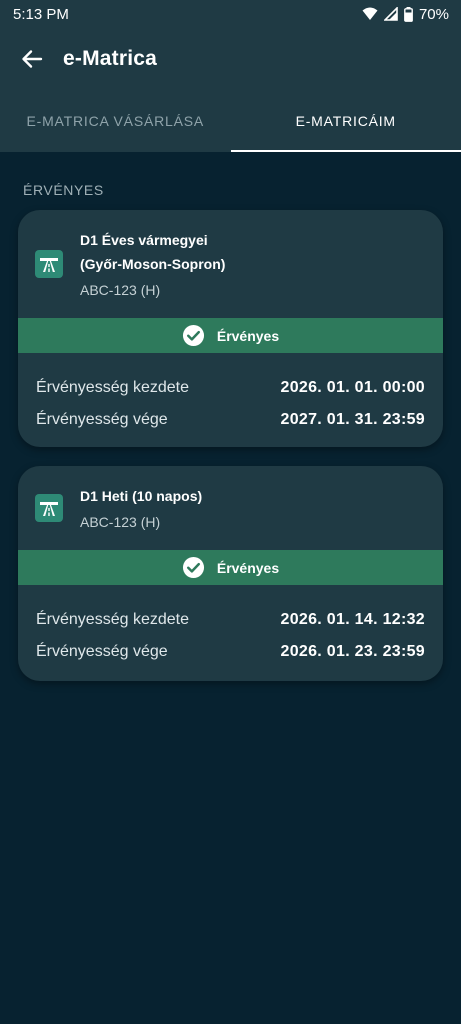 This screenshot has height=1024, width=461. What do you see at coordinates (230, 14) in the screenshot?
I see `status-bar: 5:13 PM 70%` at bounding box center [230, 14].